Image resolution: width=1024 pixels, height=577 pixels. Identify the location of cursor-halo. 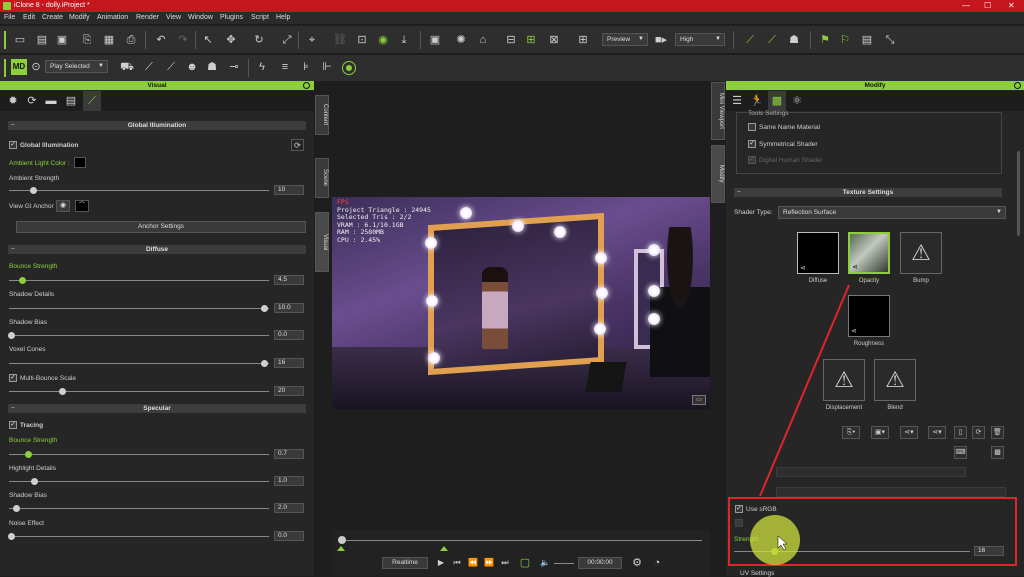
(775, 540).